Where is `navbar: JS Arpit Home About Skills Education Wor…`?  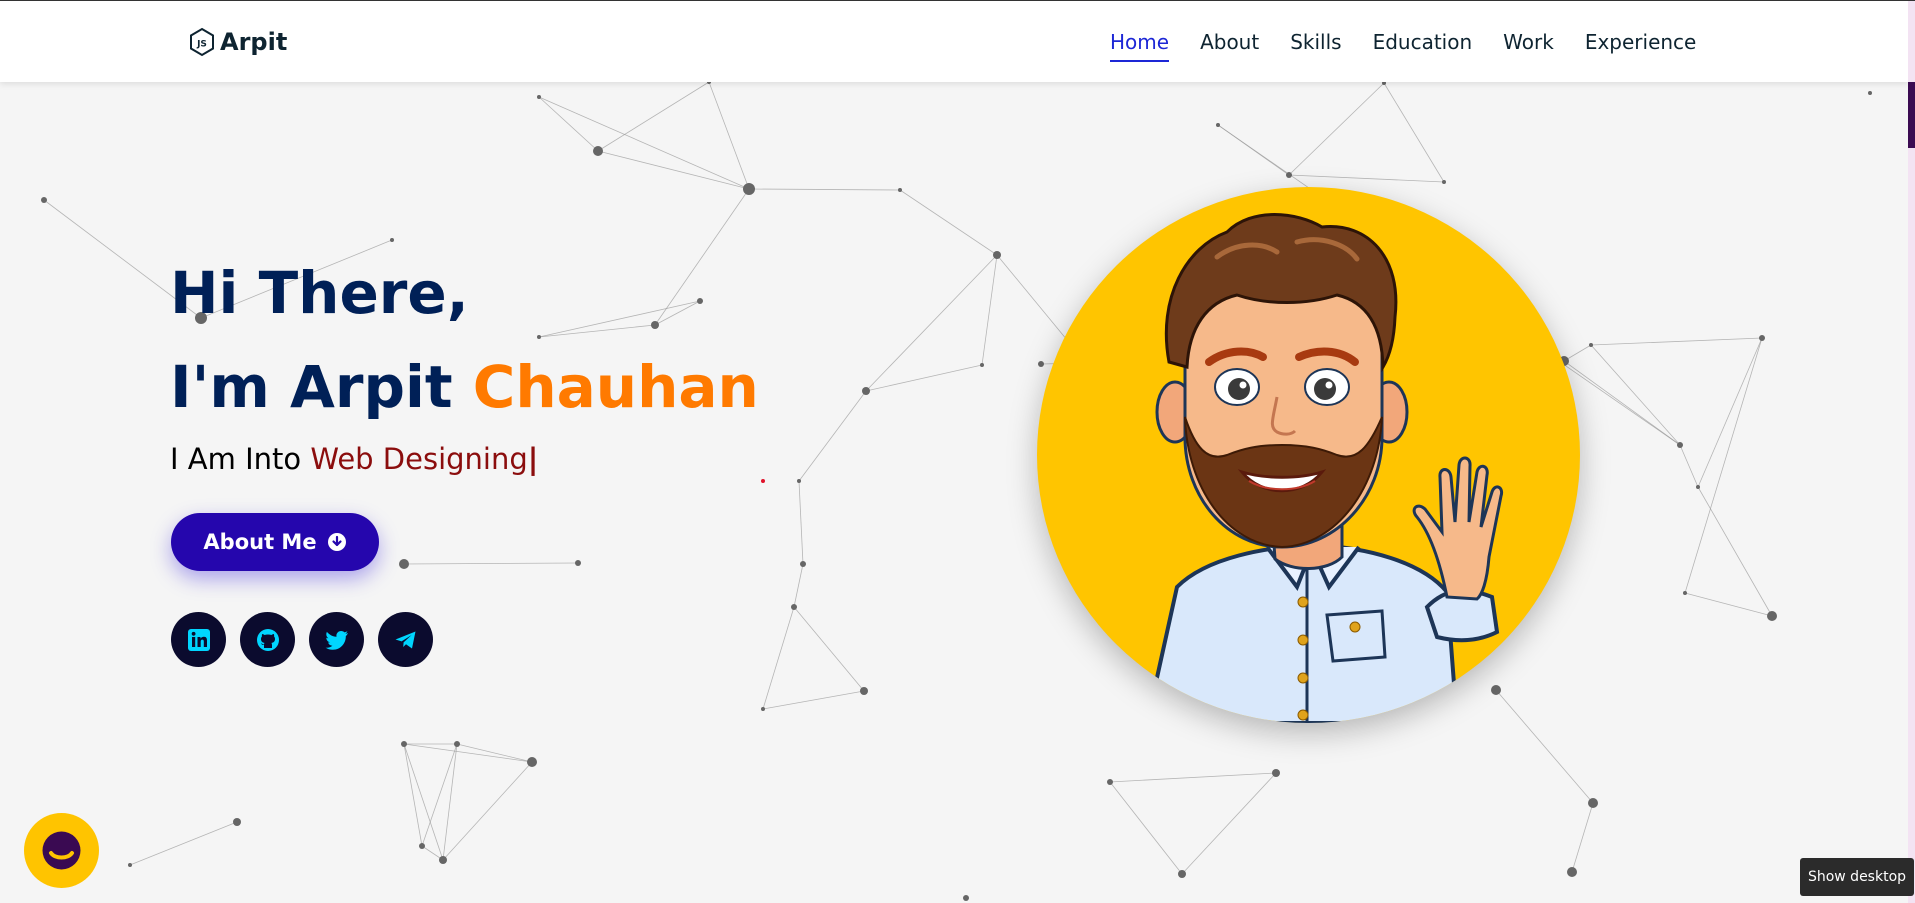
navbar: JS Arpit Home About Skills Education Wor… is located at coordinates (954, 41).